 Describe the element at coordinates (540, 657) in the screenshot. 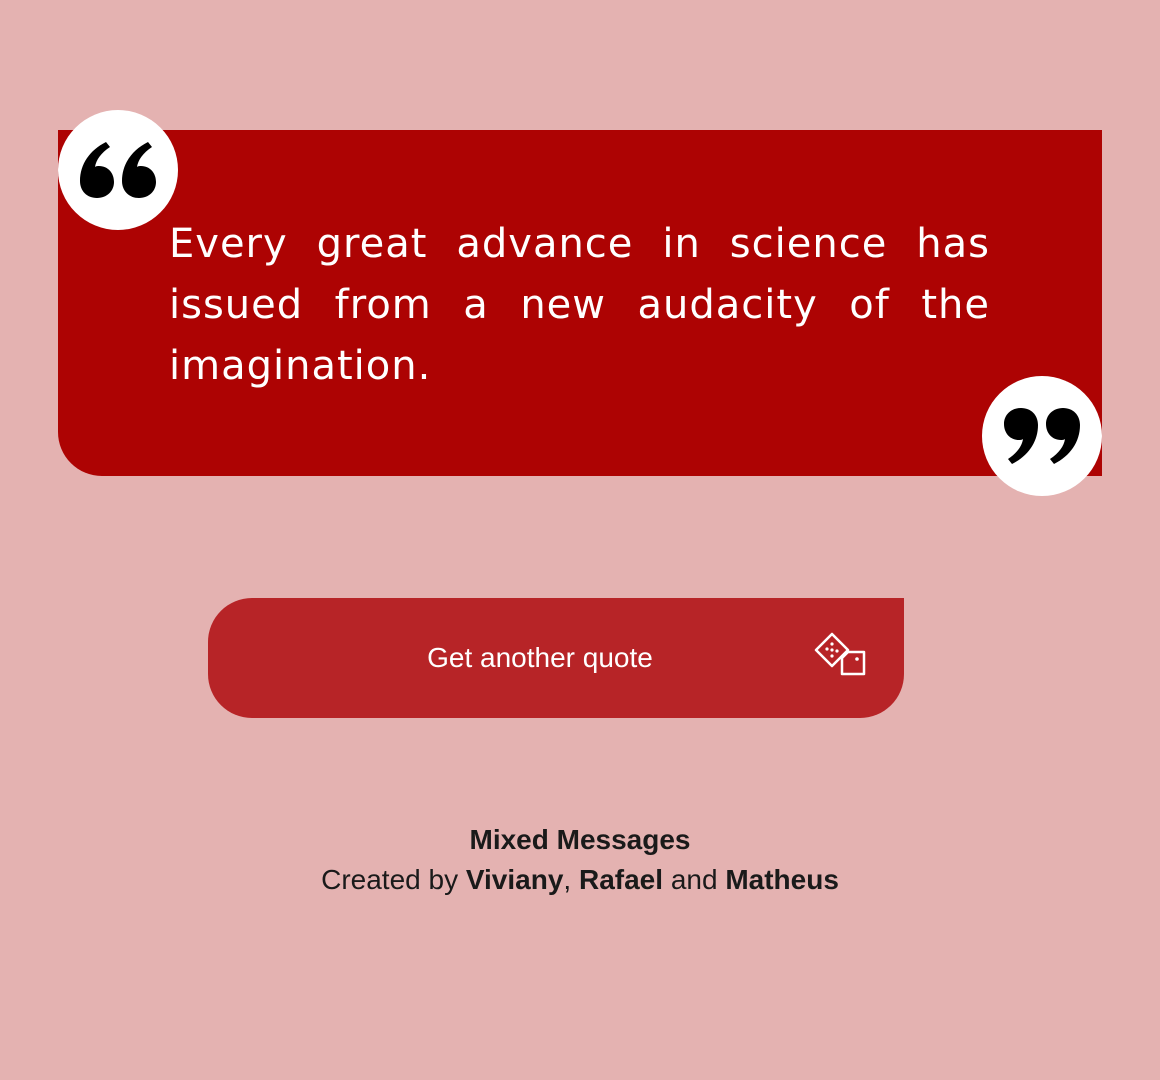

I see `get-another-quote-label: Get another quote` at that location.